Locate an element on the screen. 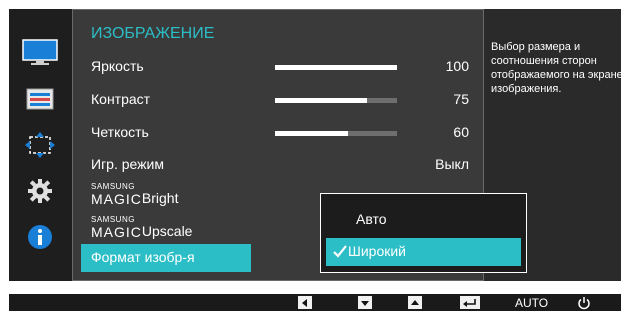 This screenshot has width=621, height=311. down-arrow-icon is located at coordinates (365, 302).